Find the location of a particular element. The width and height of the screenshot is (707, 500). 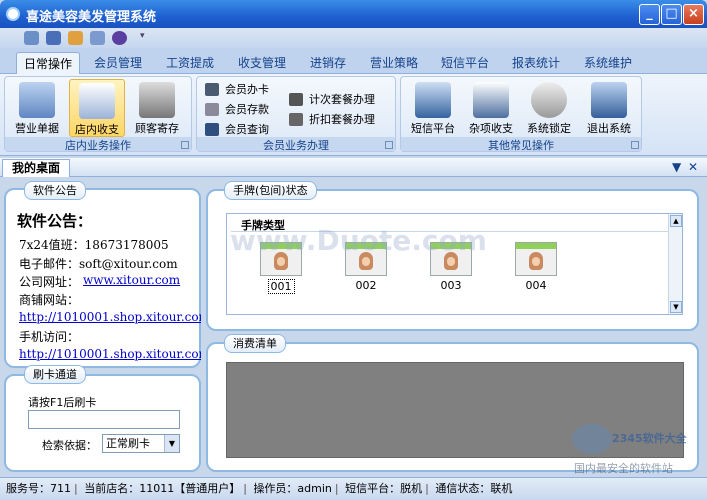

discount-package-button: 折扣套餐办理 is located at coordinates (331, 120).